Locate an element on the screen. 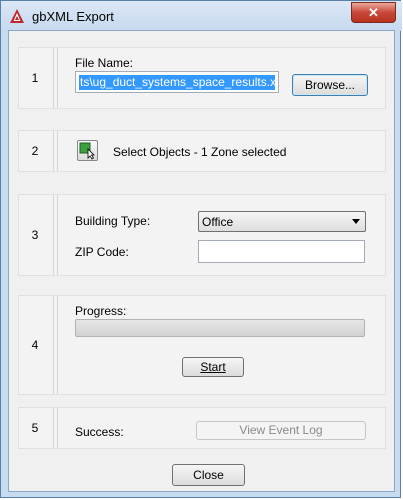 This screenshot has height=500, width=403. progress-label: Progress: is located at coordinates (101, 311).